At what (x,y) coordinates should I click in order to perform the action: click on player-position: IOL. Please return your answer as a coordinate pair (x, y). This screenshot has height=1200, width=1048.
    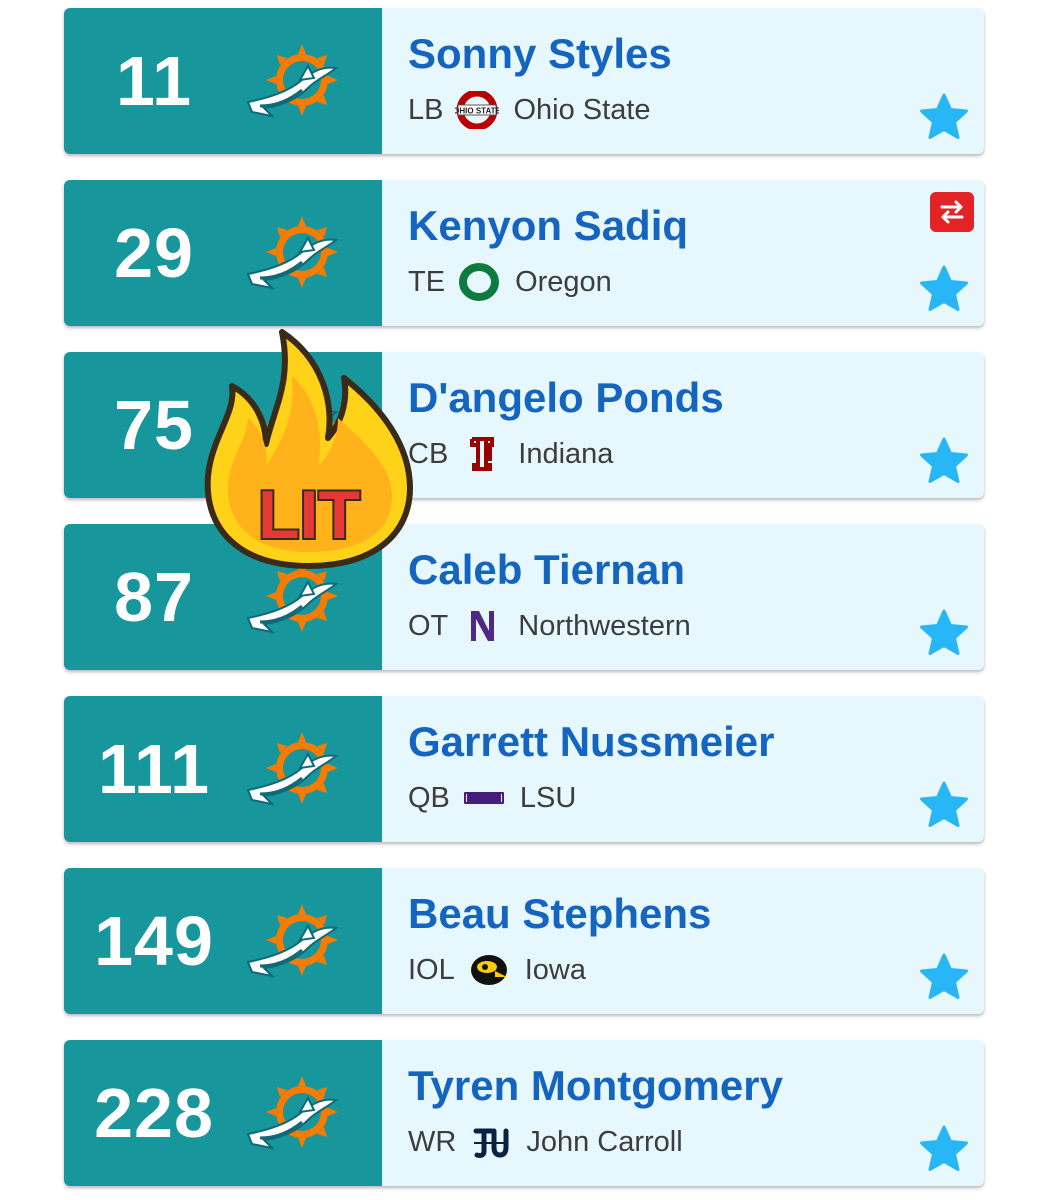
    Looking at the image, I should click on (431, 969).